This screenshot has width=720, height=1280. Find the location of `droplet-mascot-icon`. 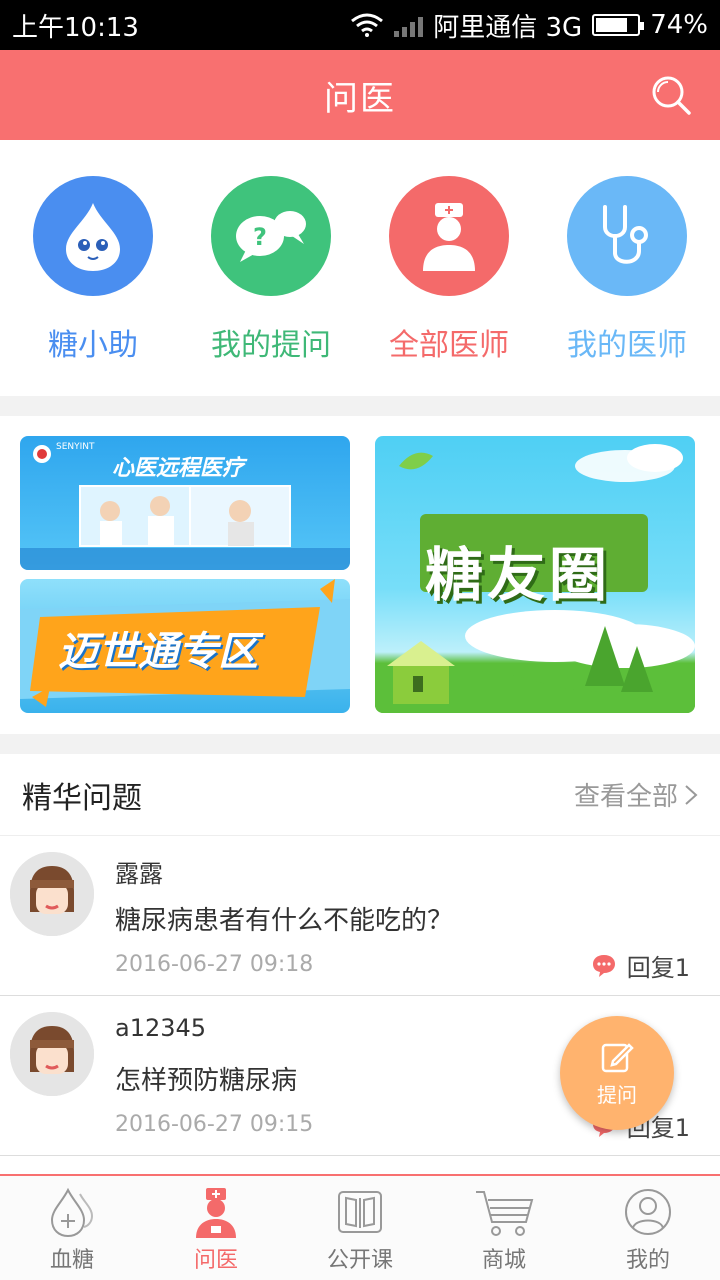

droplet-mascot-icon is located at coordinates (93, 236).